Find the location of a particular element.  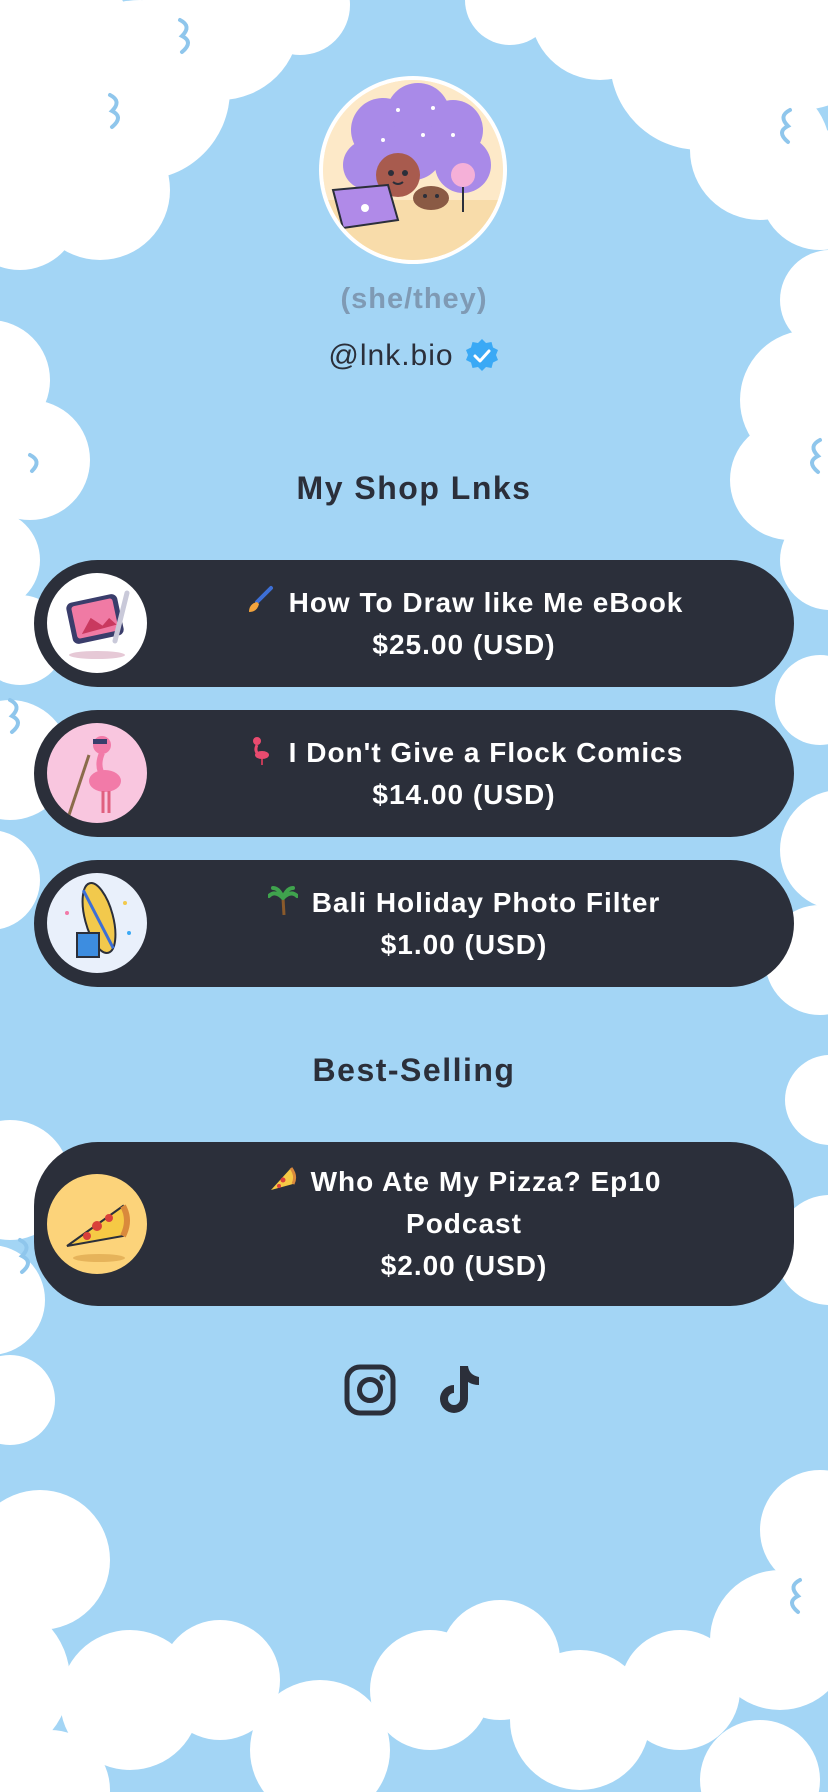

pizza-slice-icon is located at coordinates (97, 1224).